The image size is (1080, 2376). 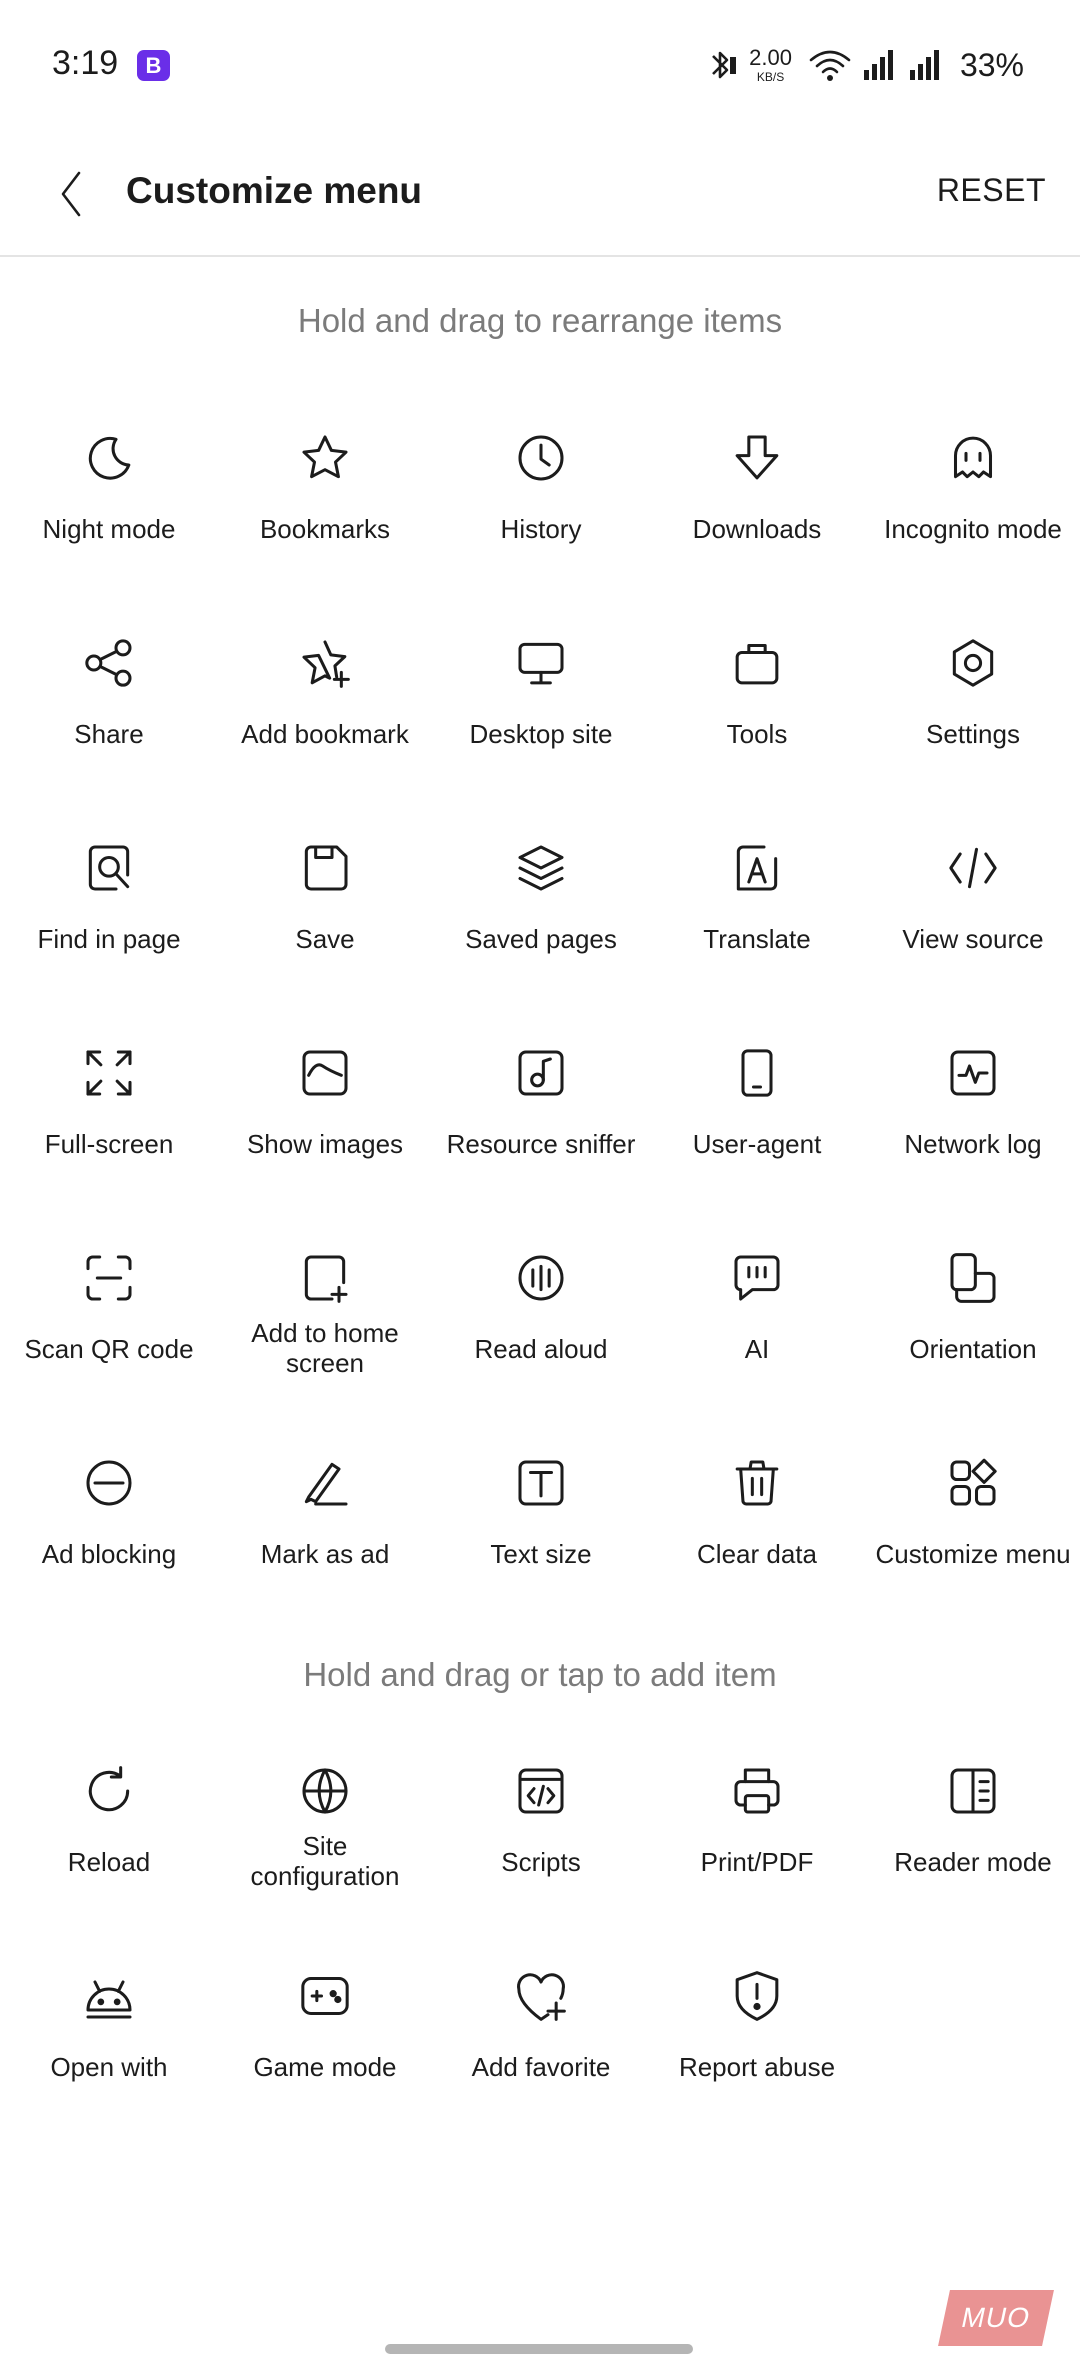 I want to click on globe-icon, so click(x=325, y=1791).